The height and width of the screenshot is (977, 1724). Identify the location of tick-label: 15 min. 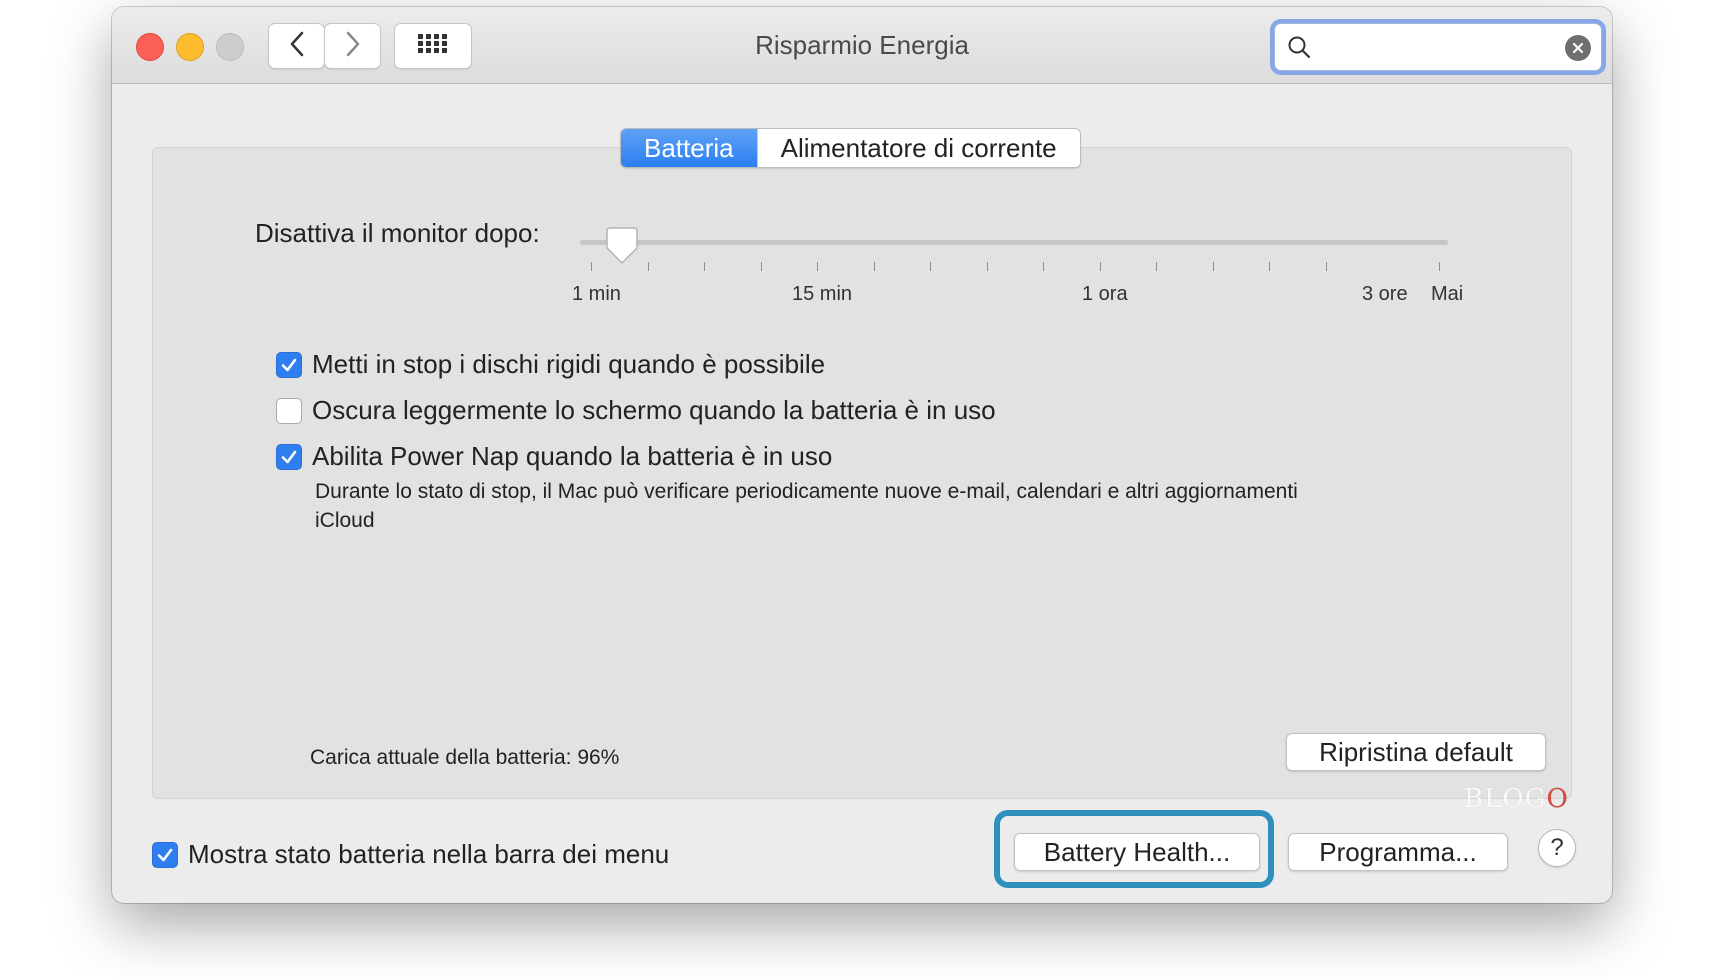
(822, 294).